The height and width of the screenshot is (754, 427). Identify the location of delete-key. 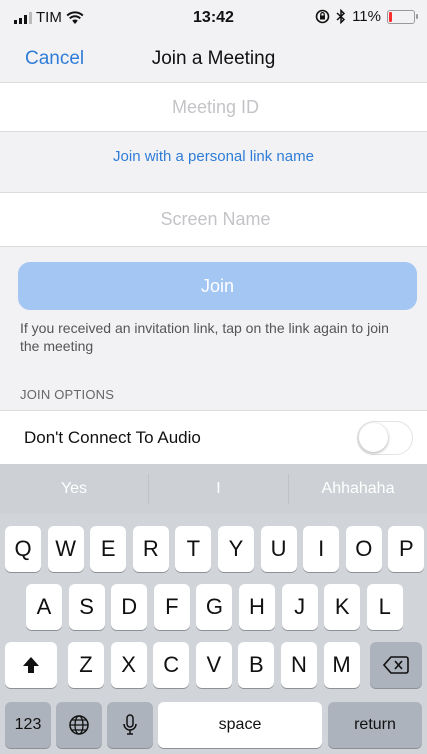
(396, 665).